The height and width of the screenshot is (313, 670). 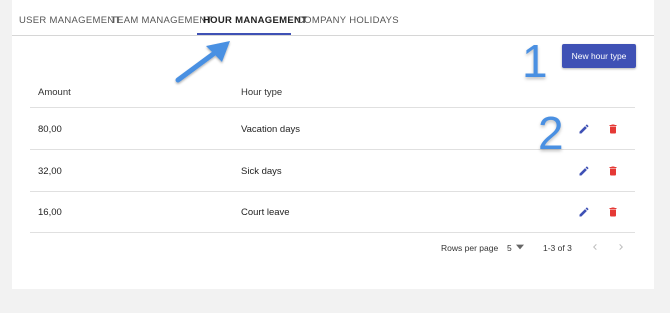 What do you see at coordinates (255, 18) in the screenshot?
I see `tab-hour-management: HOUR MANAGEMENT` at bounding box center [255, 18].